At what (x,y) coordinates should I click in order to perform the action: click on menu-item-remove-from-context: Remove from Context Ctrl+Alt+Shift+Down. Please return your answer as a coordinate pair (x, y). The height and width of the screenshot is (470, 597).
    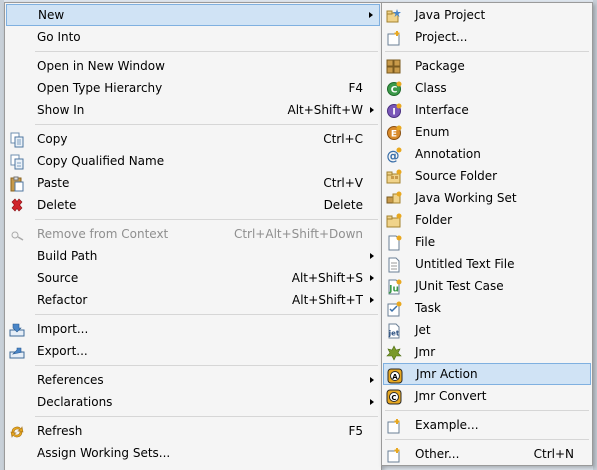
    Looking at the image, I should click on (193, 234).